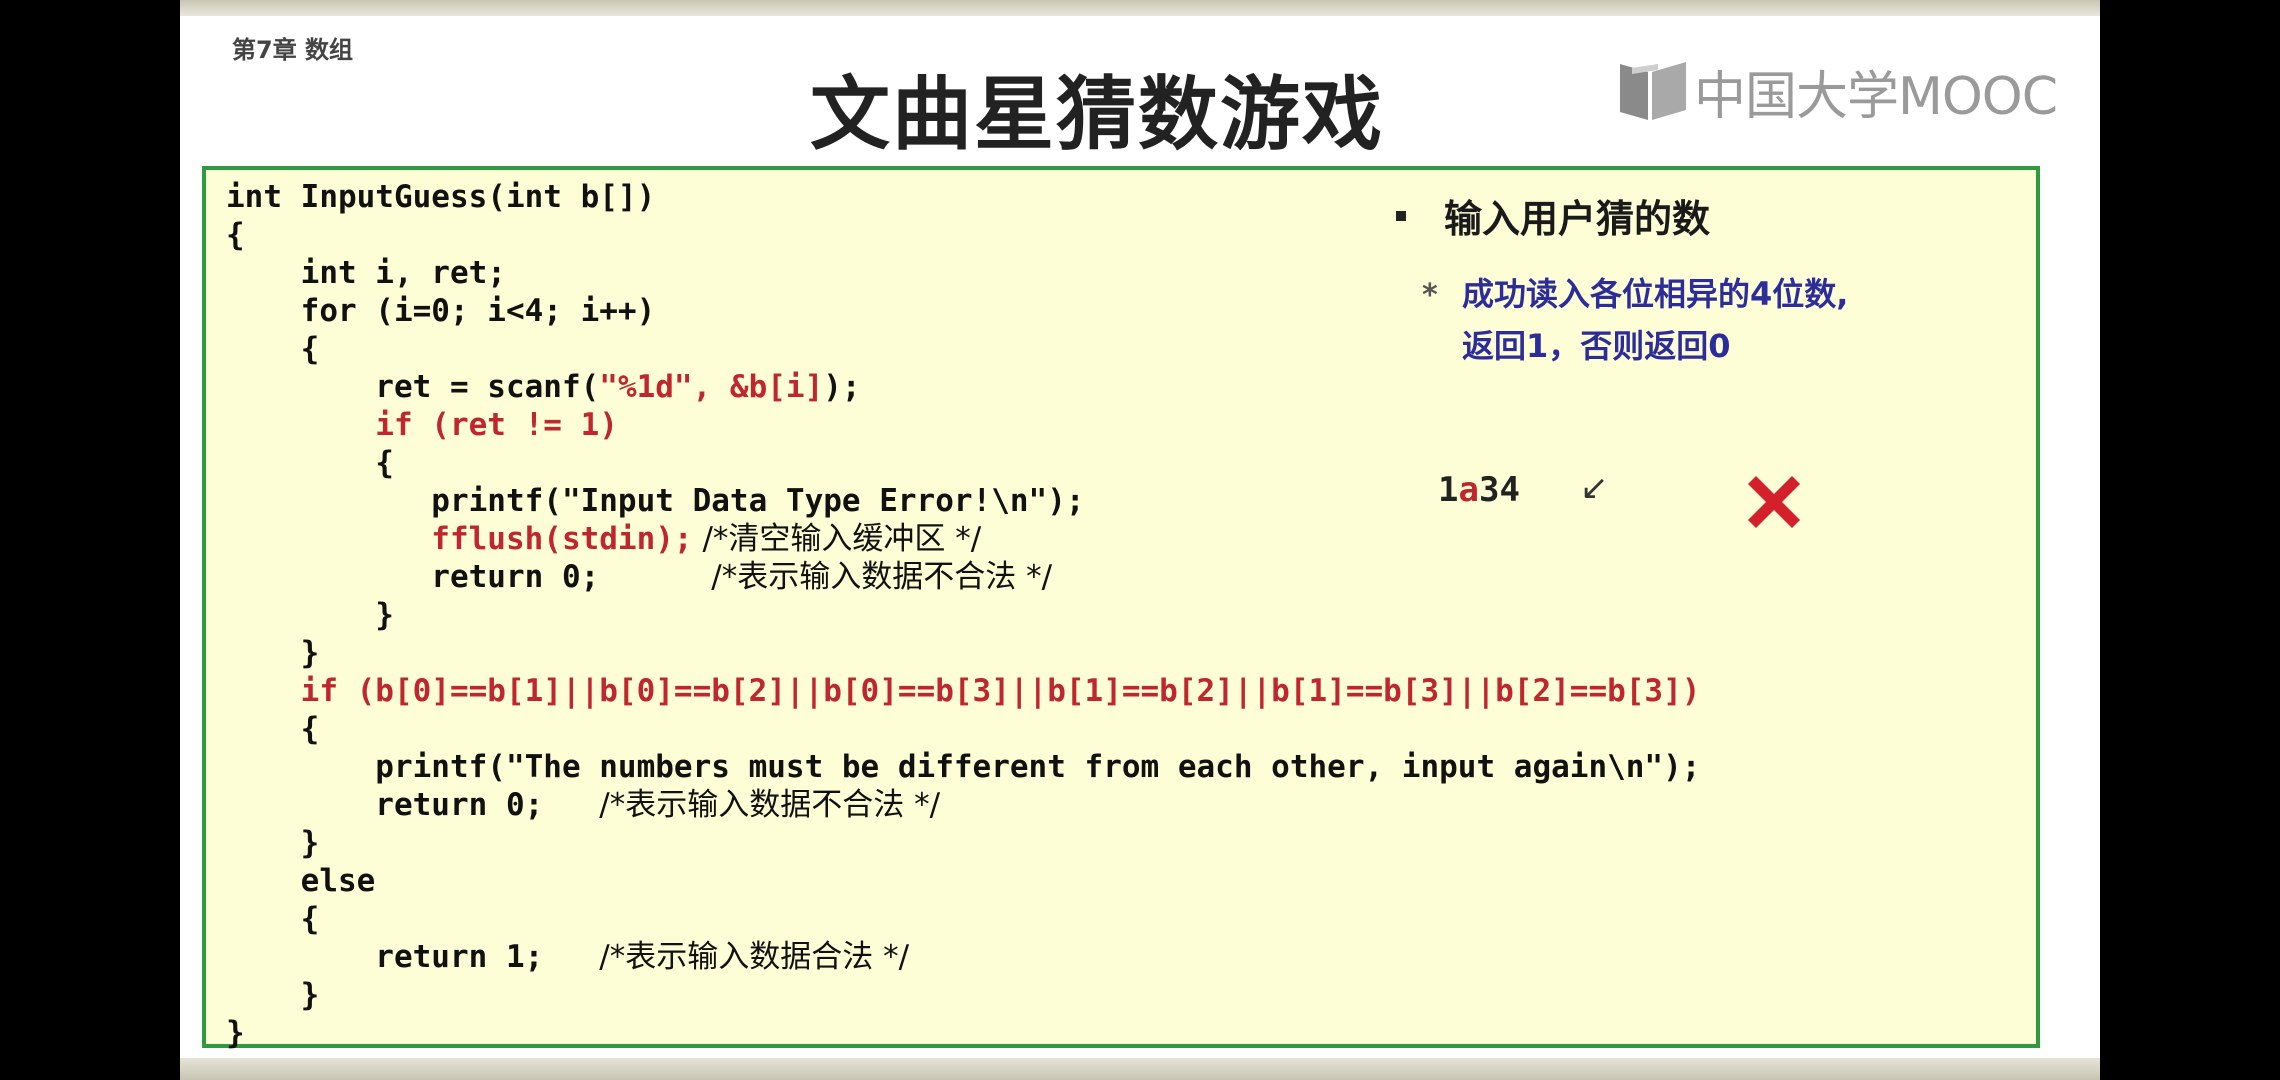 The image size is (2280, 1080). Describe the element at coordinates (837, 539) in the screenshot. I see `code-comment: /*清空输入缓冲区 */` at that location.